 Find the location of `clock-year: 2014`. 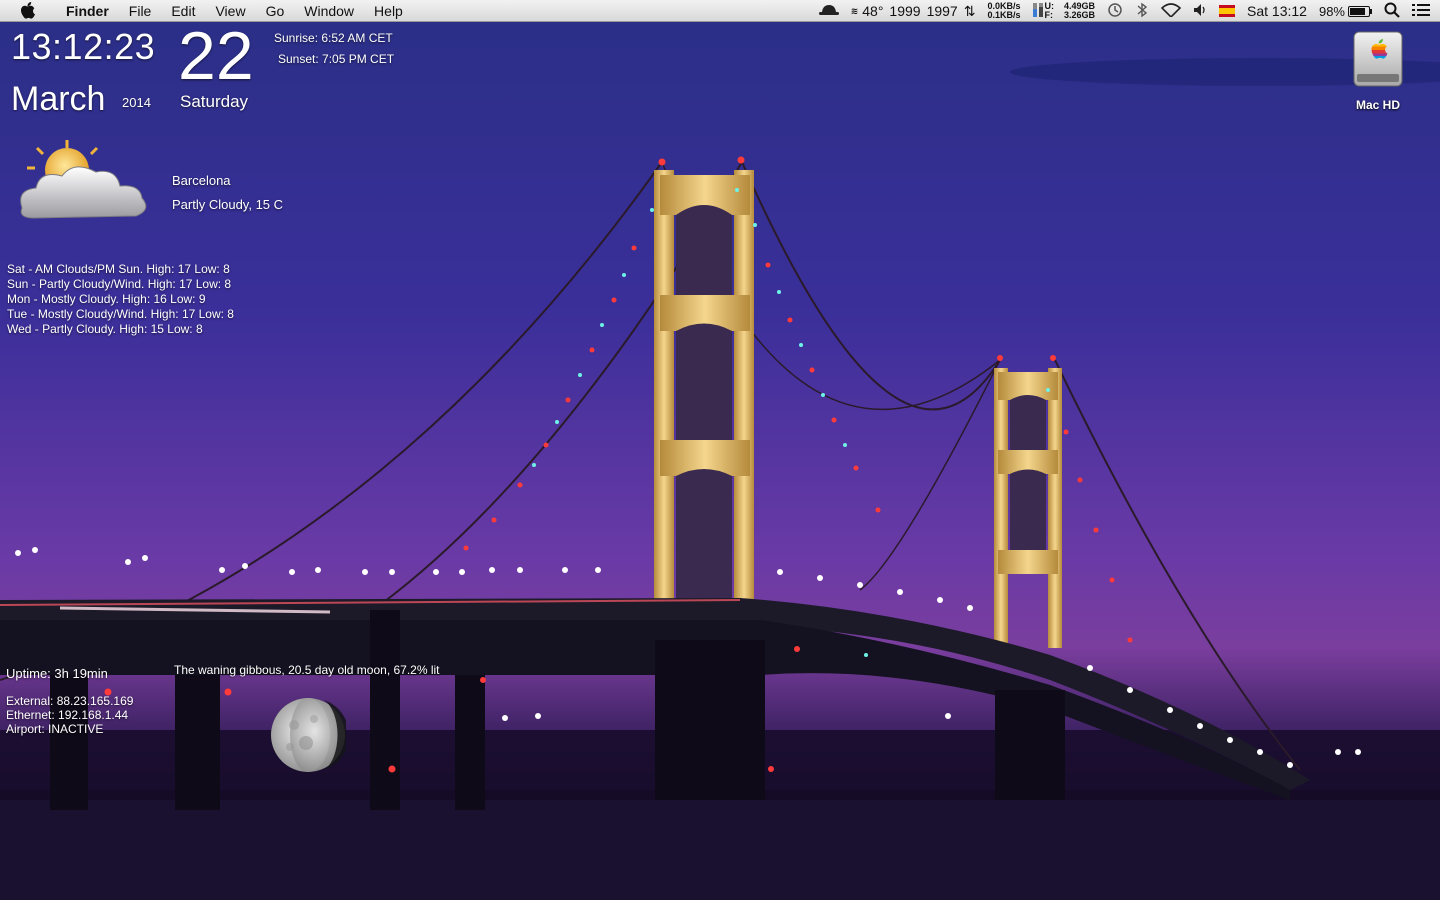

clock-year: 2014 is located at coordinates (136, 102).